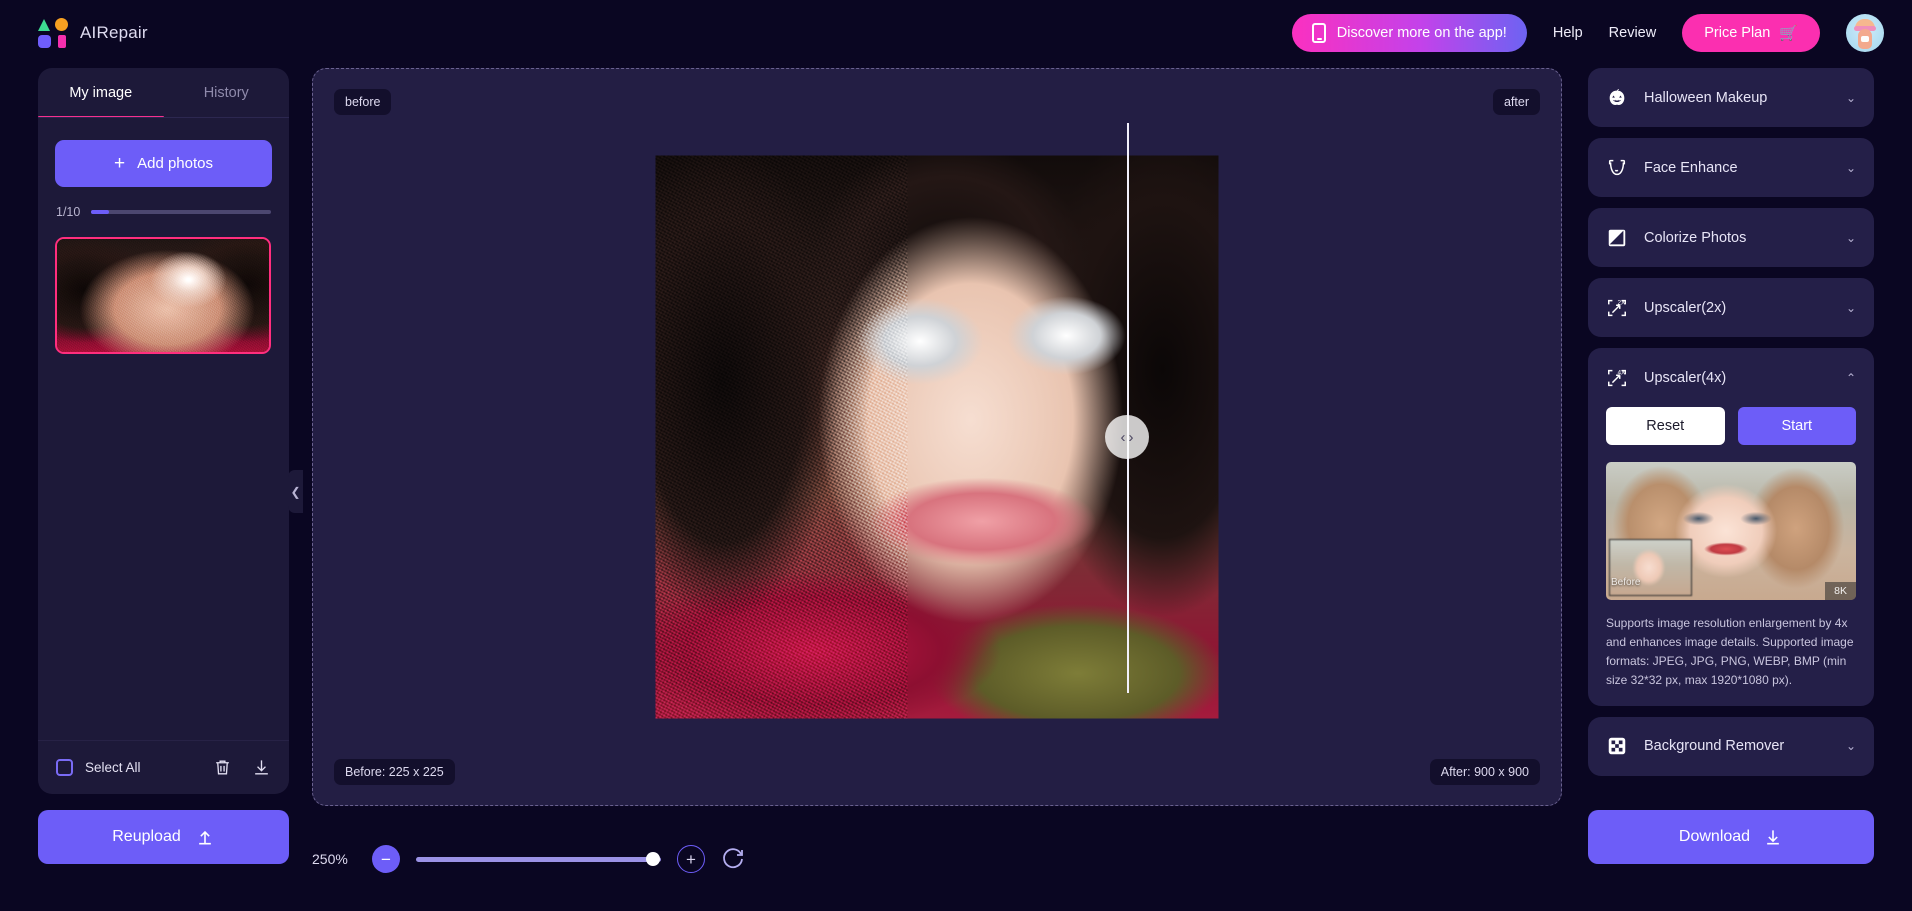 Image resolution: width=1912 pixels, height=911 pixels. Describe the element at coordinates (1851, 378) in the screenshot. I see `chevron-up-icon: ⌃` at that location.